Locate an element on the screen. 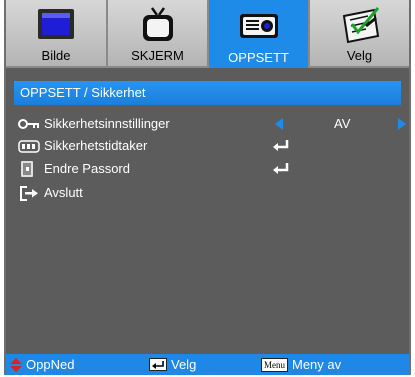  footer-select-hint: Velg is located at coordinates (172, 364).